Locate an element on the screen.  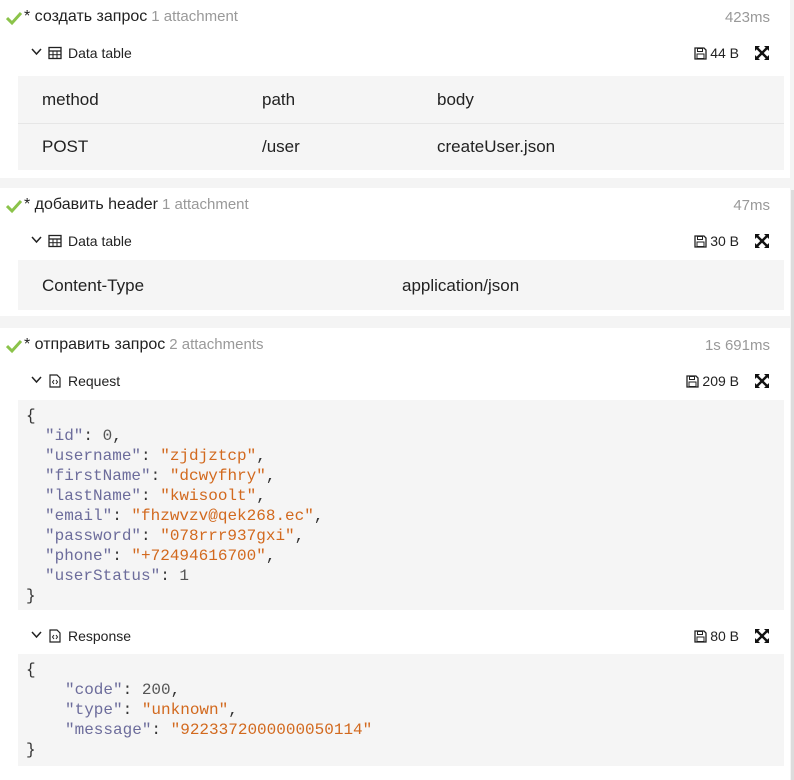
table-cell: POST is located at coordinates (65, 146).